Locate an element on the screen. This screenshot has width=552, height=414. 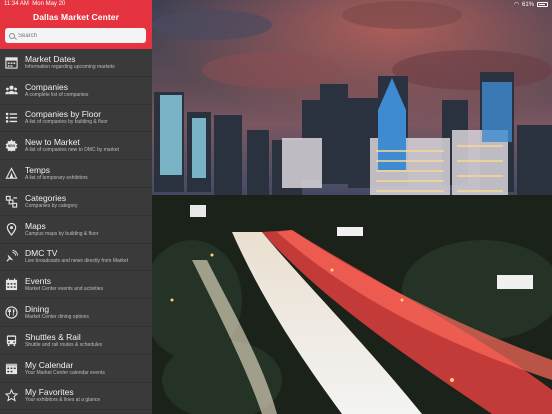
list-icon is located at coordinates (11, 117).